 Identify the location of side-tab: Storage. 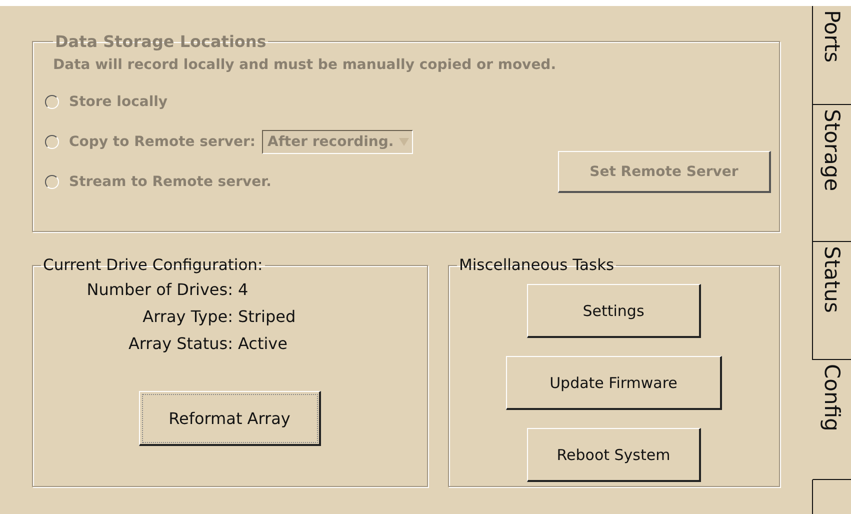
(831, 173).